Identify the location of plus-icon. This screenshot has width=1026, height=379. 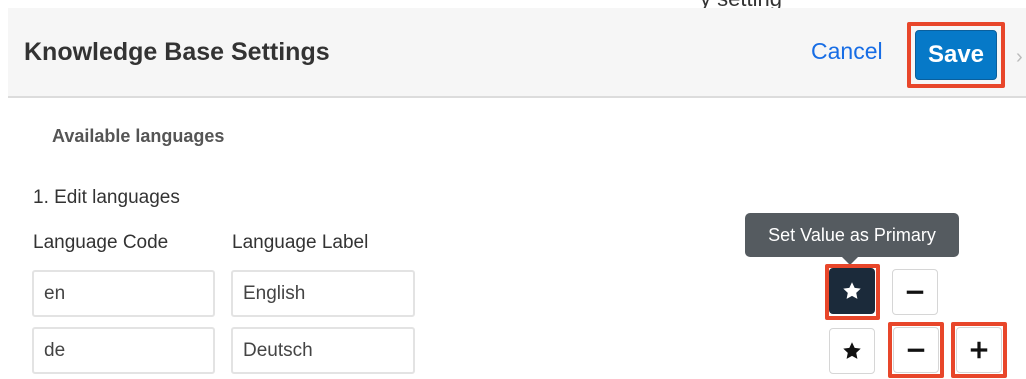
(979, 350).